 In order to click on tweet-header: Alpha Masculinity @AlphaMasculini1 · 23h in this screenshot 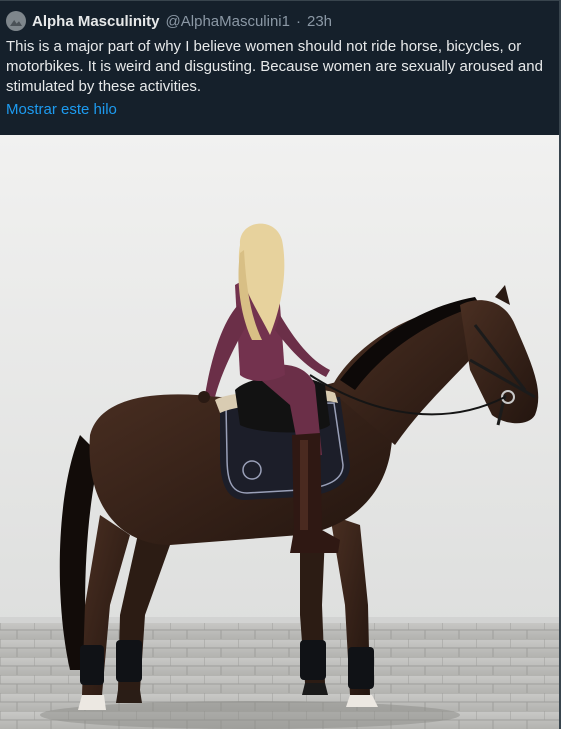, I will do `click(169, 21)`.